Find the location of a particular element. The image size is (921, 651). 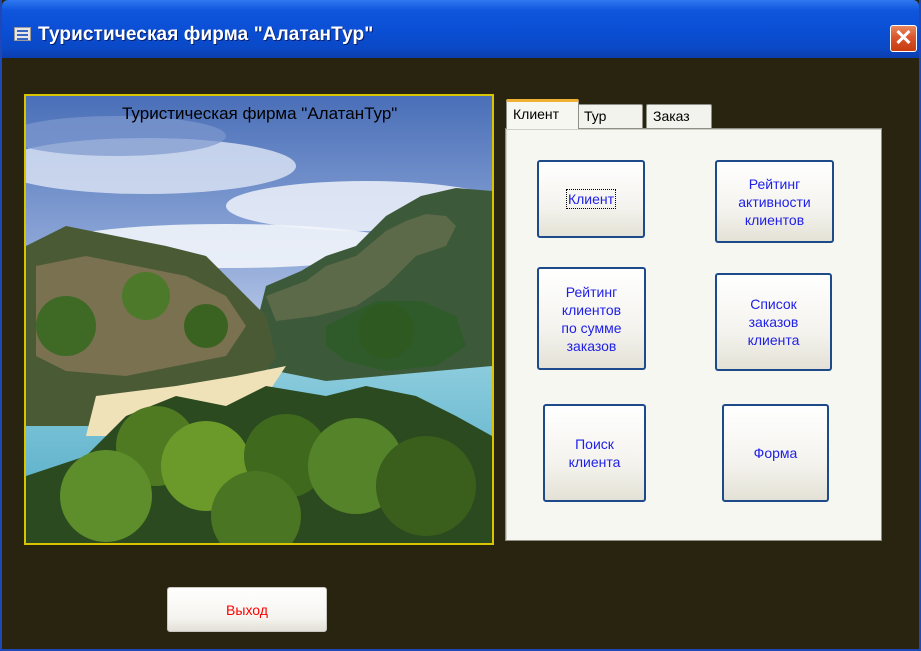

client-button: Клиент is located at coordinates (591, 199).